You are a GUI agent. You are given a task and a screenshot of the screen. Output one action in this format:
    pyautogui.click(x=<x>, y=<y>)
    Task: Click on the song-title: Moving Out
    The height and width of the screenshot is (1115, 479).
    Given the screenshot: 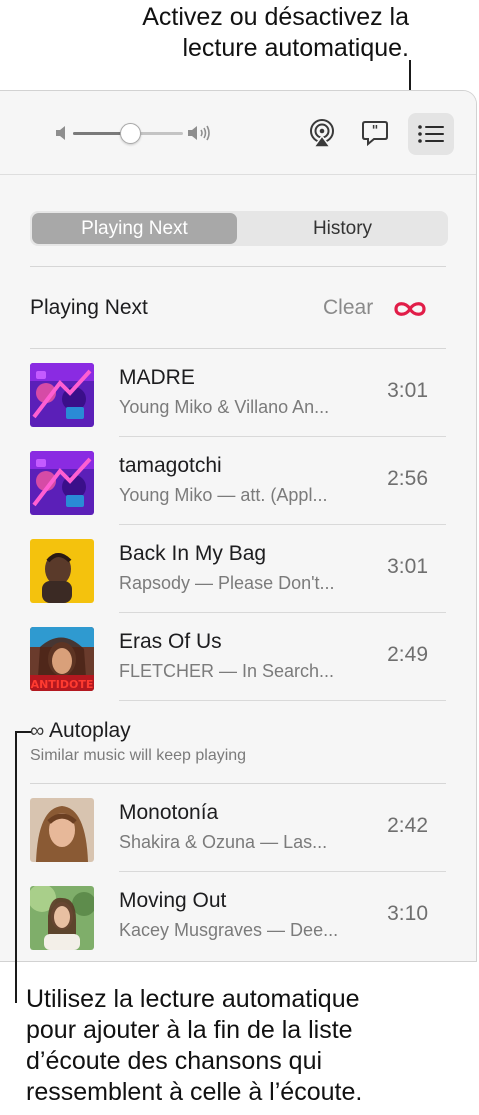 What is the action you would take?
    pyautogui.click(x=173, y=900)
    